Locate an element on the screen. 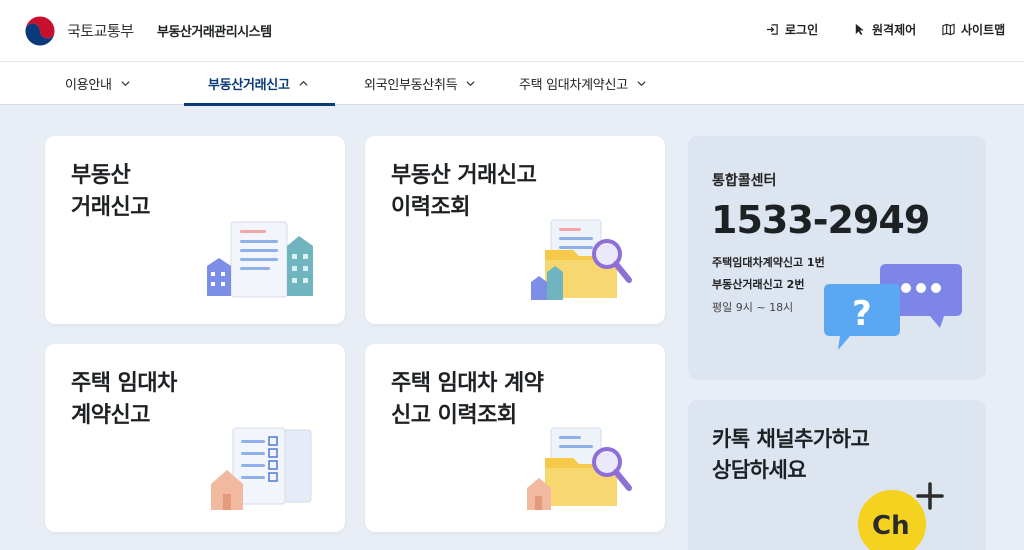 The image size is (1024, 550). sitemap-link: 사이트맵 is located at coordinates (973, 29).